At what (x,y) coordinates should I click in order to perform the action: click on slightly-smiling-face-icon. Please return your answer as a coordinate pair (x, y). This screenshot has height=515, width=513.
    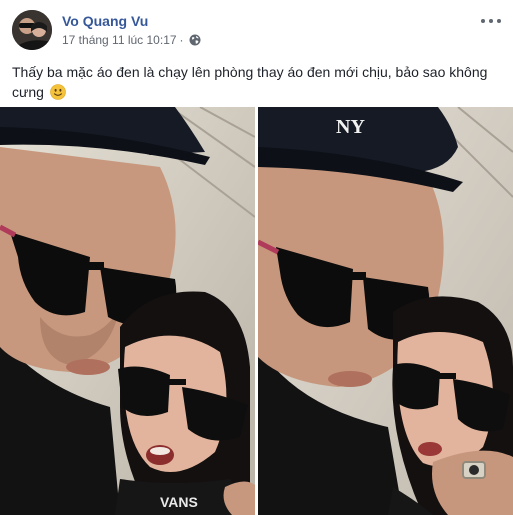
    Looking at the image, I should click on (58, 92).